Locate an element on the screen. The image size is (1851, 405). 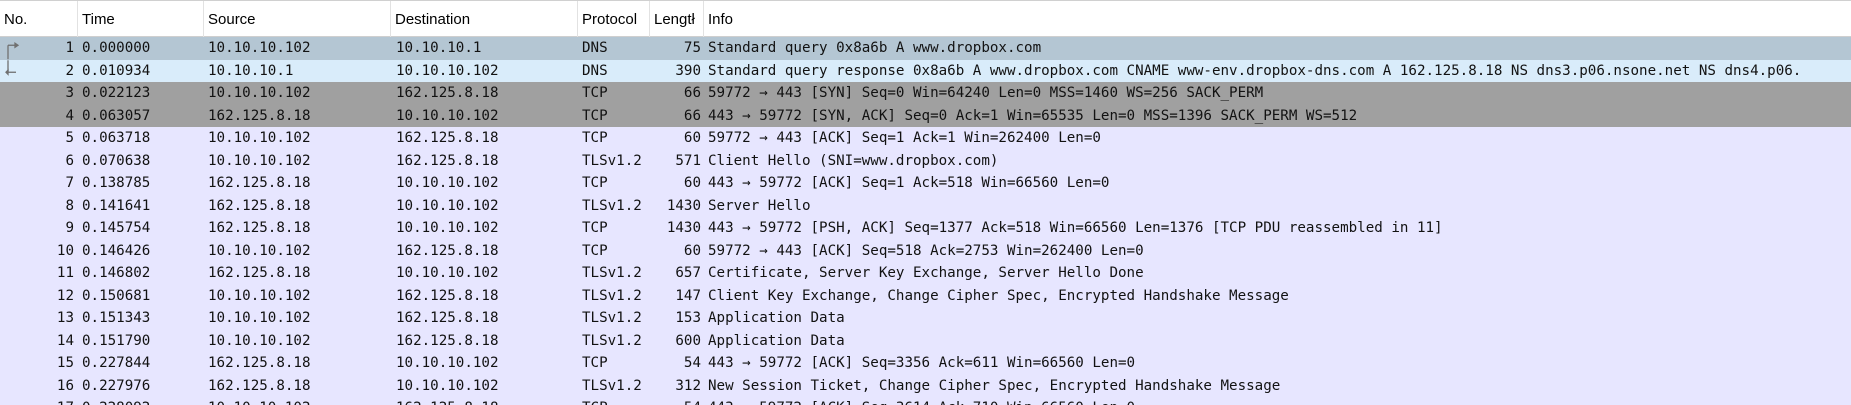
packet-time: 0.227976 is located at coordinates (116, 385).